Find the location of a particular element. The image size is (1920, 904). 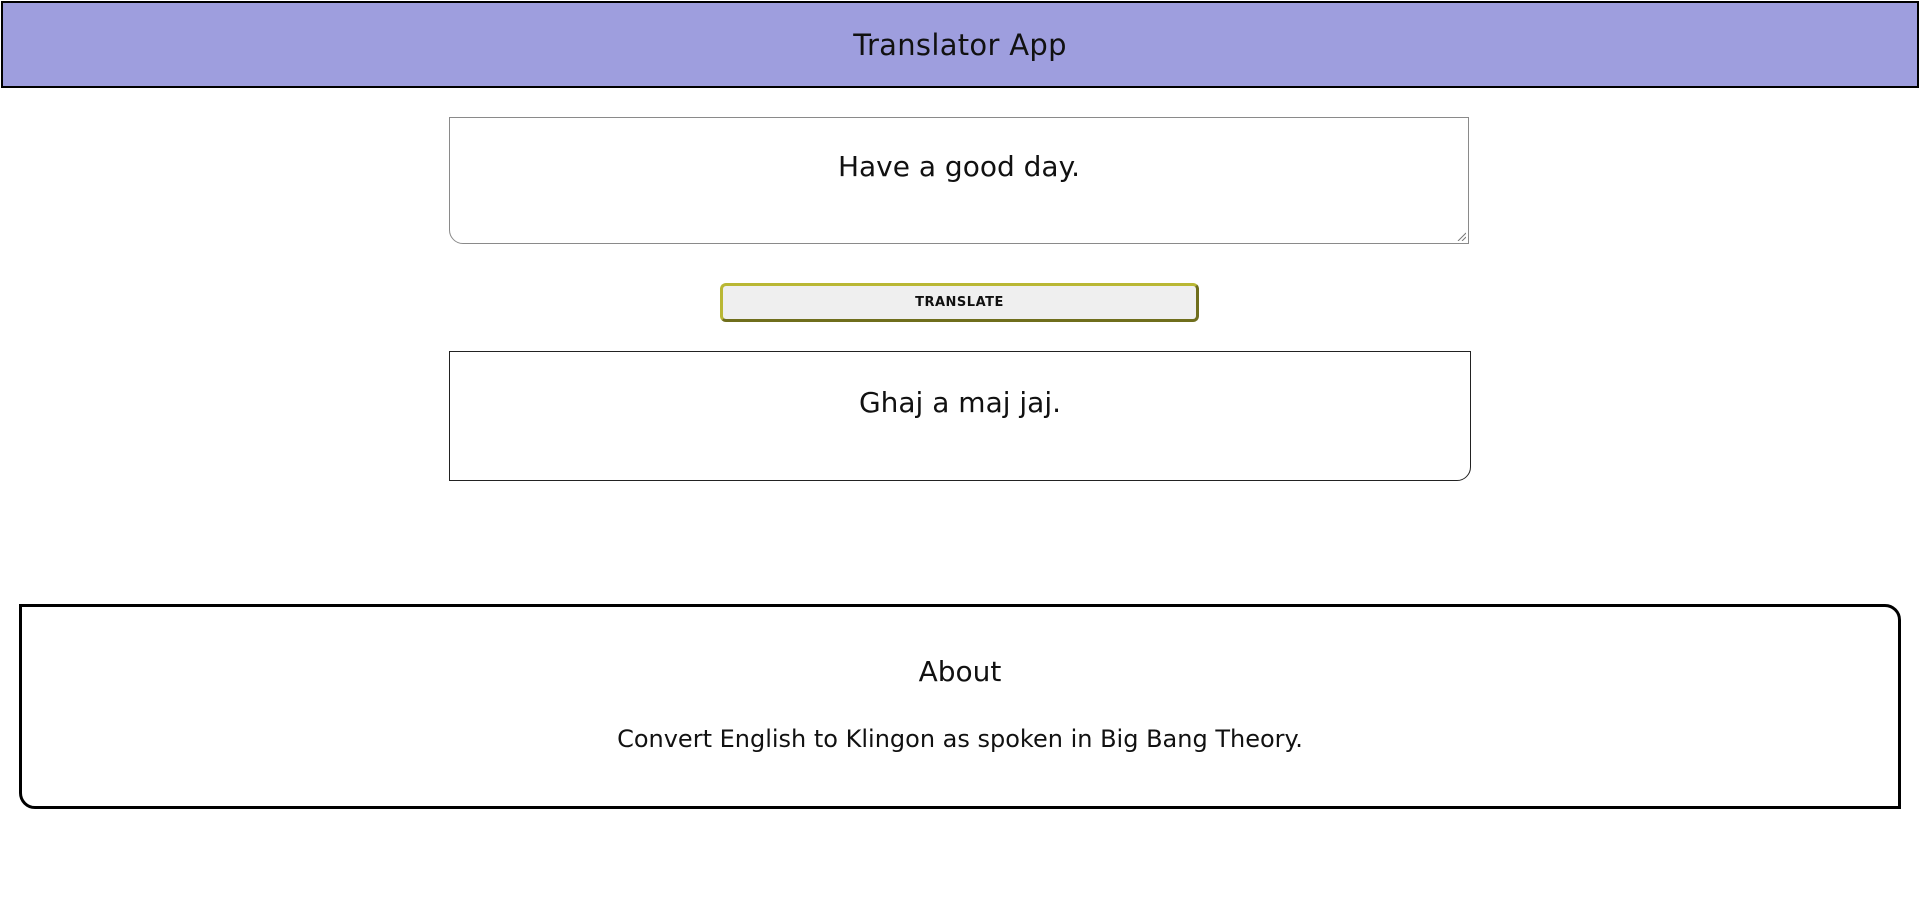

output-box: Ghaj a maj jaj. is located at coordinates (960, 416).